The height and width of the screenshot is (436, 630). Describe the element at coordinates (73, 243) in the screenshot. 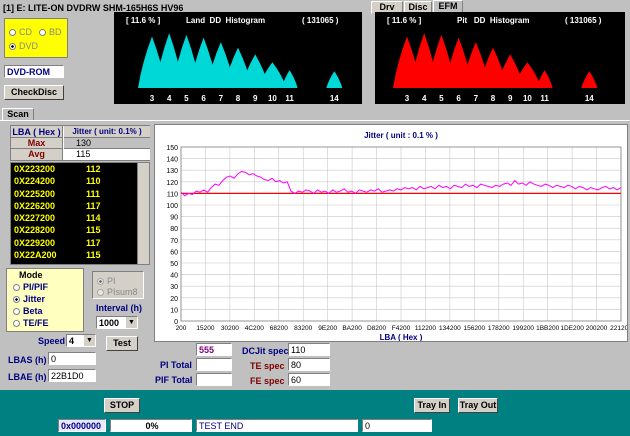

I see `table-row: 0X229200 117` at that location.